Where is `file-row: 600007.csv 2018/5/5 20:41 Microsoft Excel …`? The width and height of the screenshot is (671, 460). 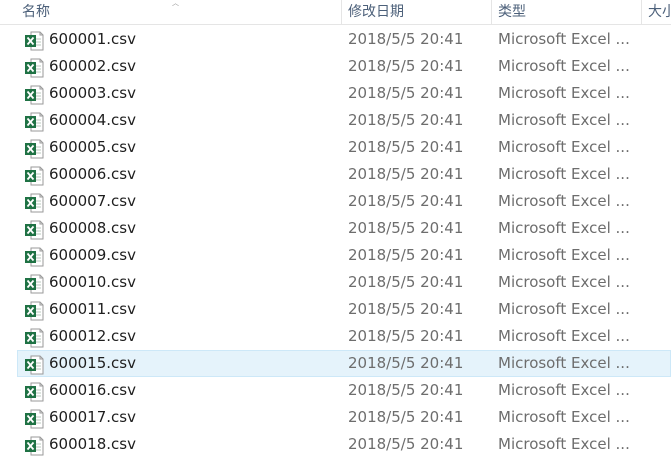
file-row: 600007.csv 2018/5/5 20:41 Microsoft Excel … is located at coordinates (344, 201).